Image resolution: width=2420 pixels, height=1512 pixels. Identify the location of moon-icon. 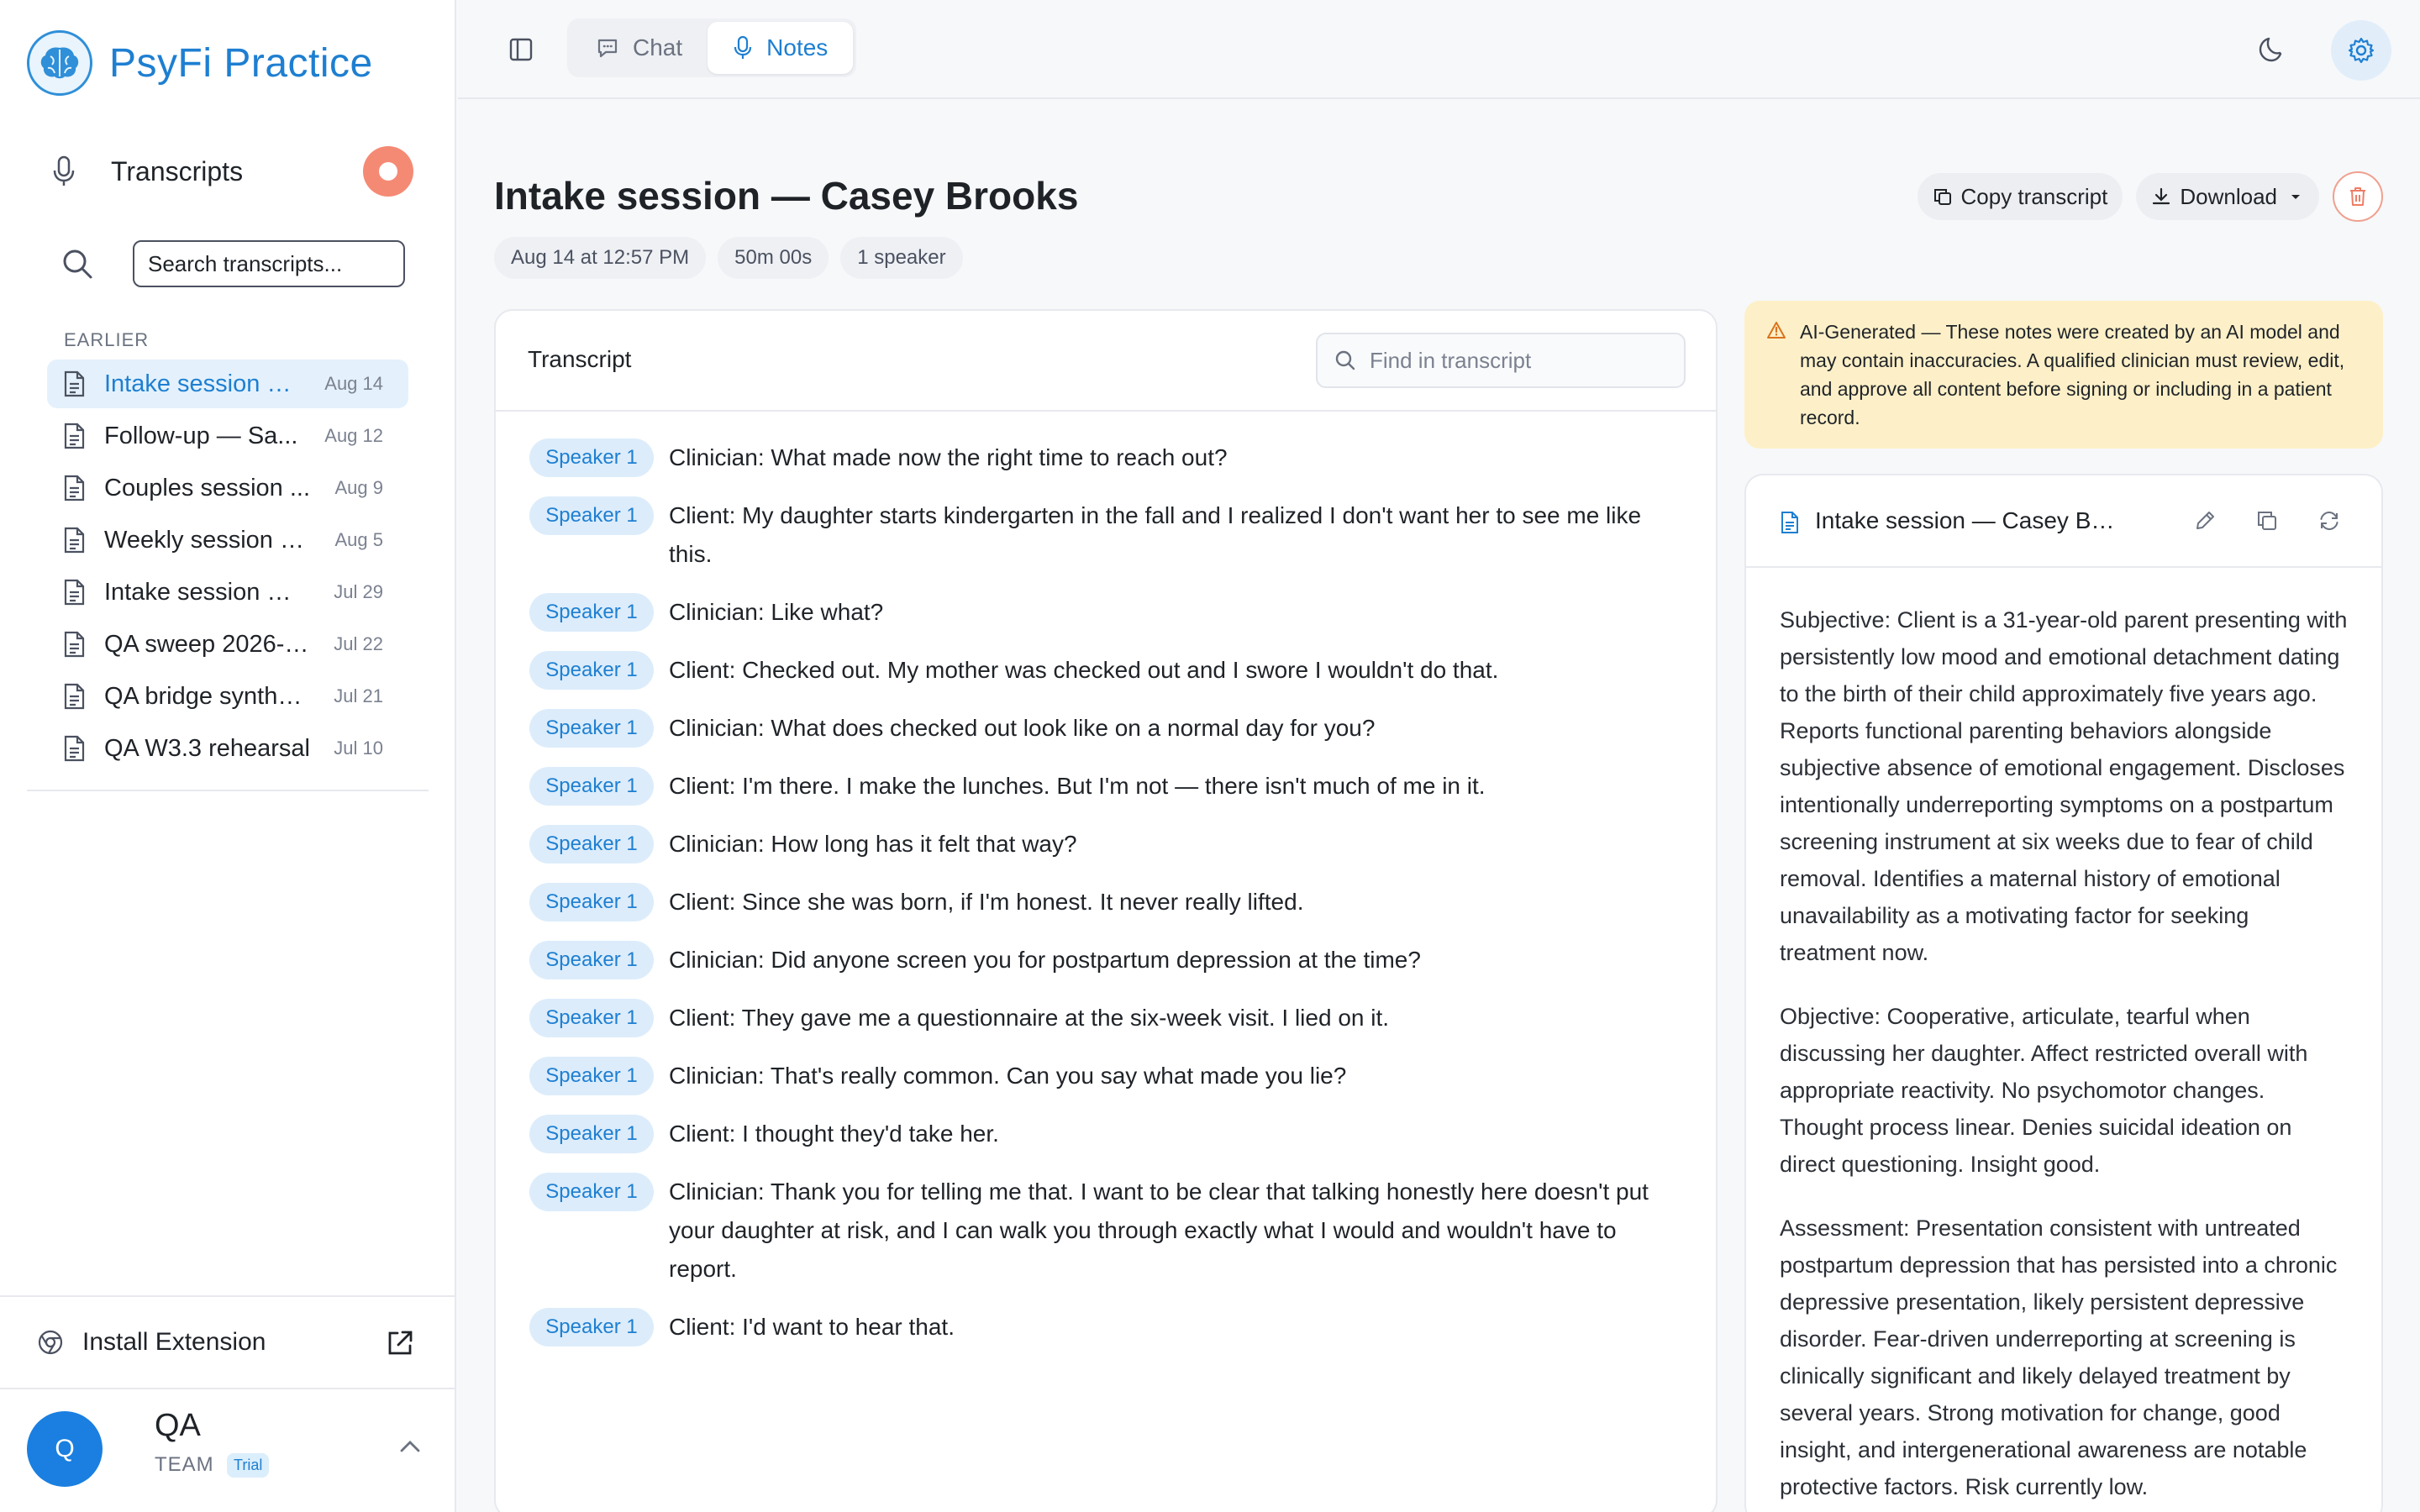
(2271, 49).